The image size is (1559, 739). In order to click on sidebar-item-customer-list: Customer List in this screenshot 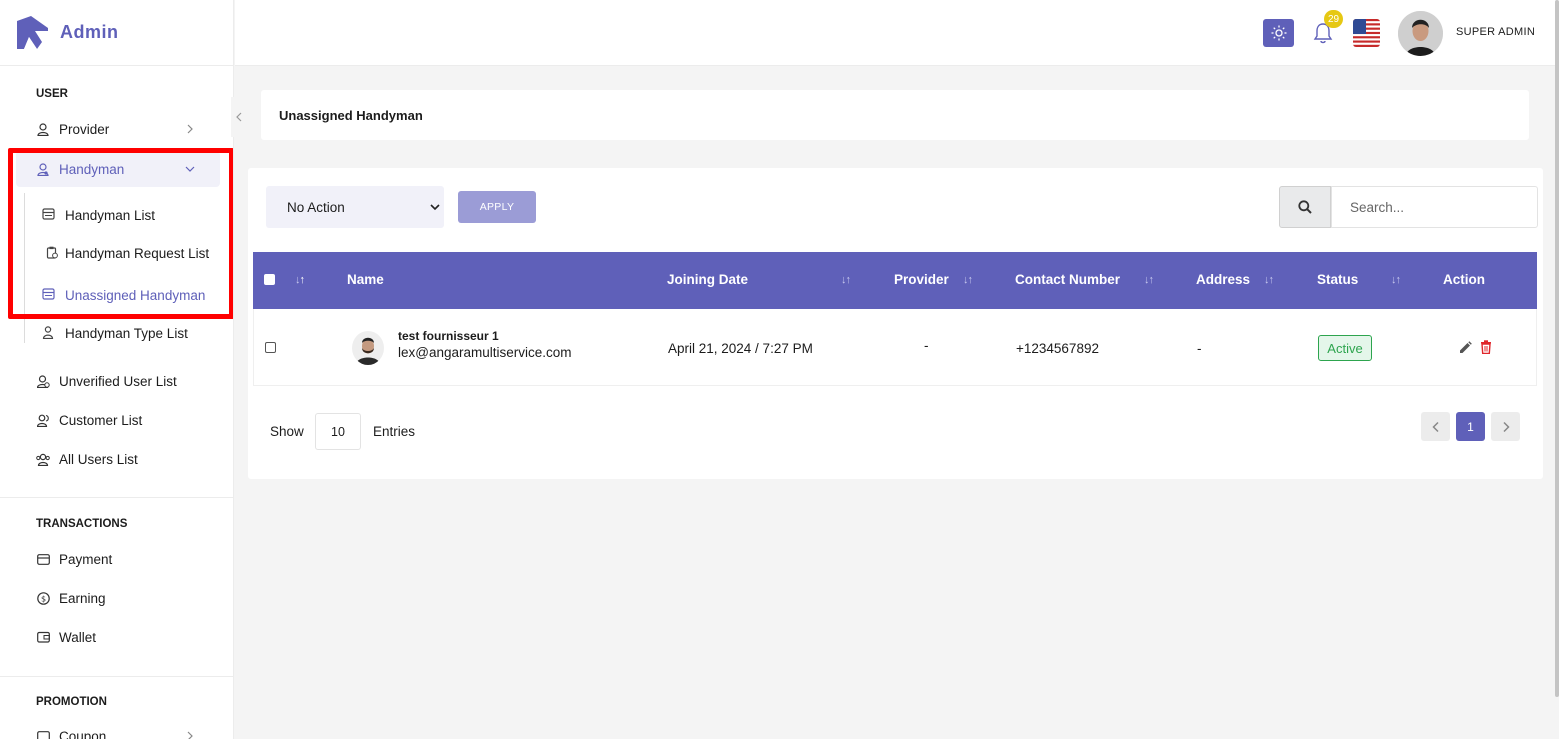, I will do `click(118, 420)`.